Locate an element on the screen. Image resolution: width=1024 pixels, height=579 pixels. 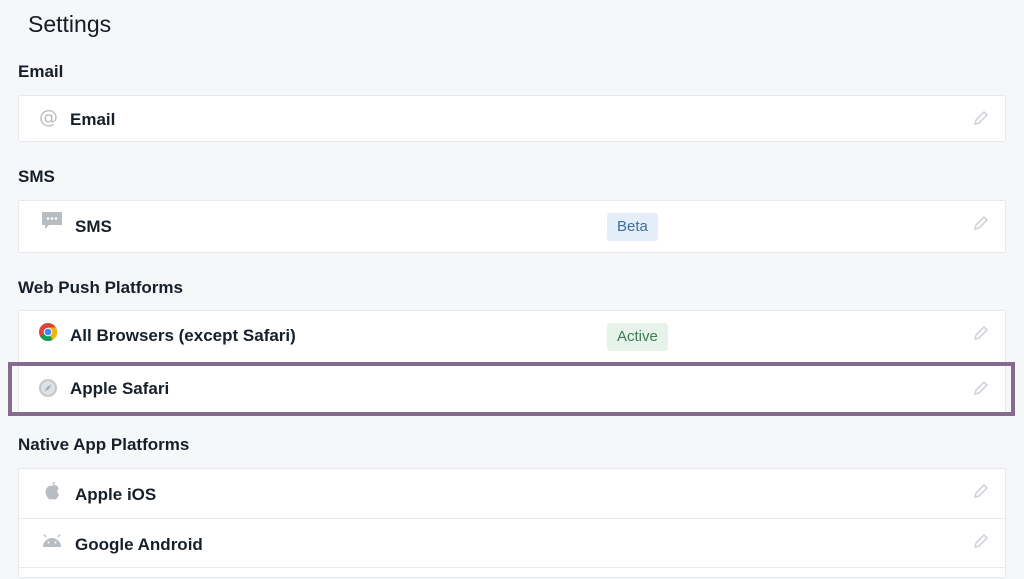
sms-card: SMS Beta is located at coordinates (512, 226).